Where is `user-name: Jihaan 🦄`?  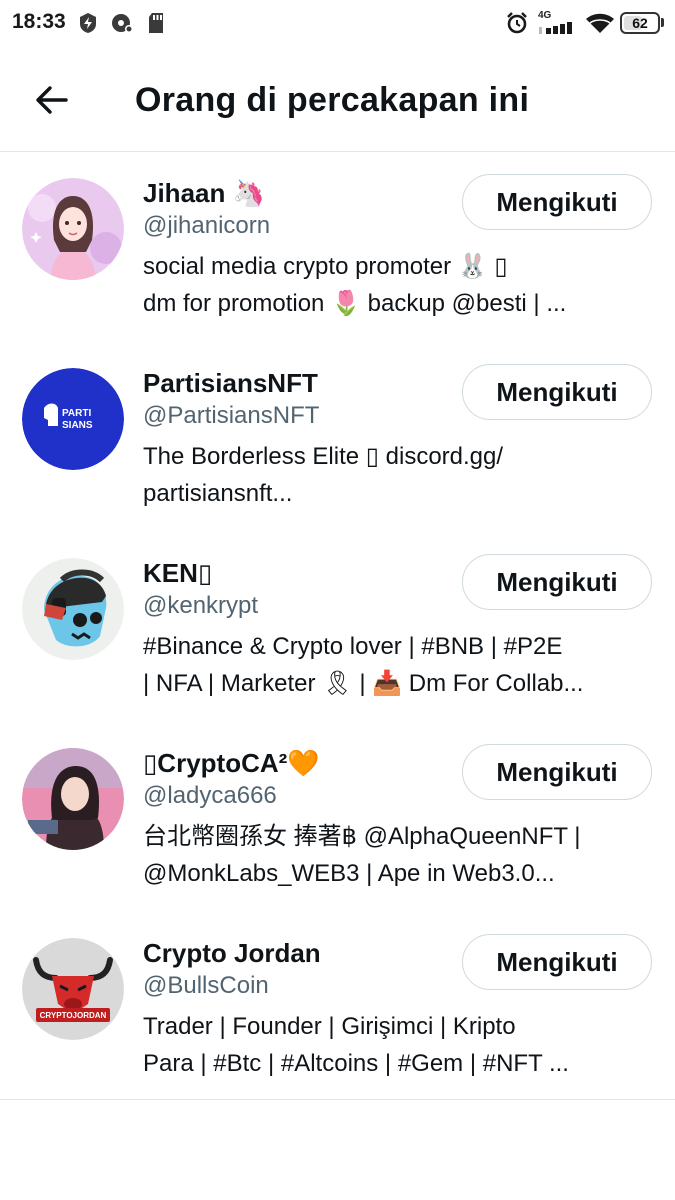
user-name: Jihaan 🦄 is located at coordinates (204, 193).